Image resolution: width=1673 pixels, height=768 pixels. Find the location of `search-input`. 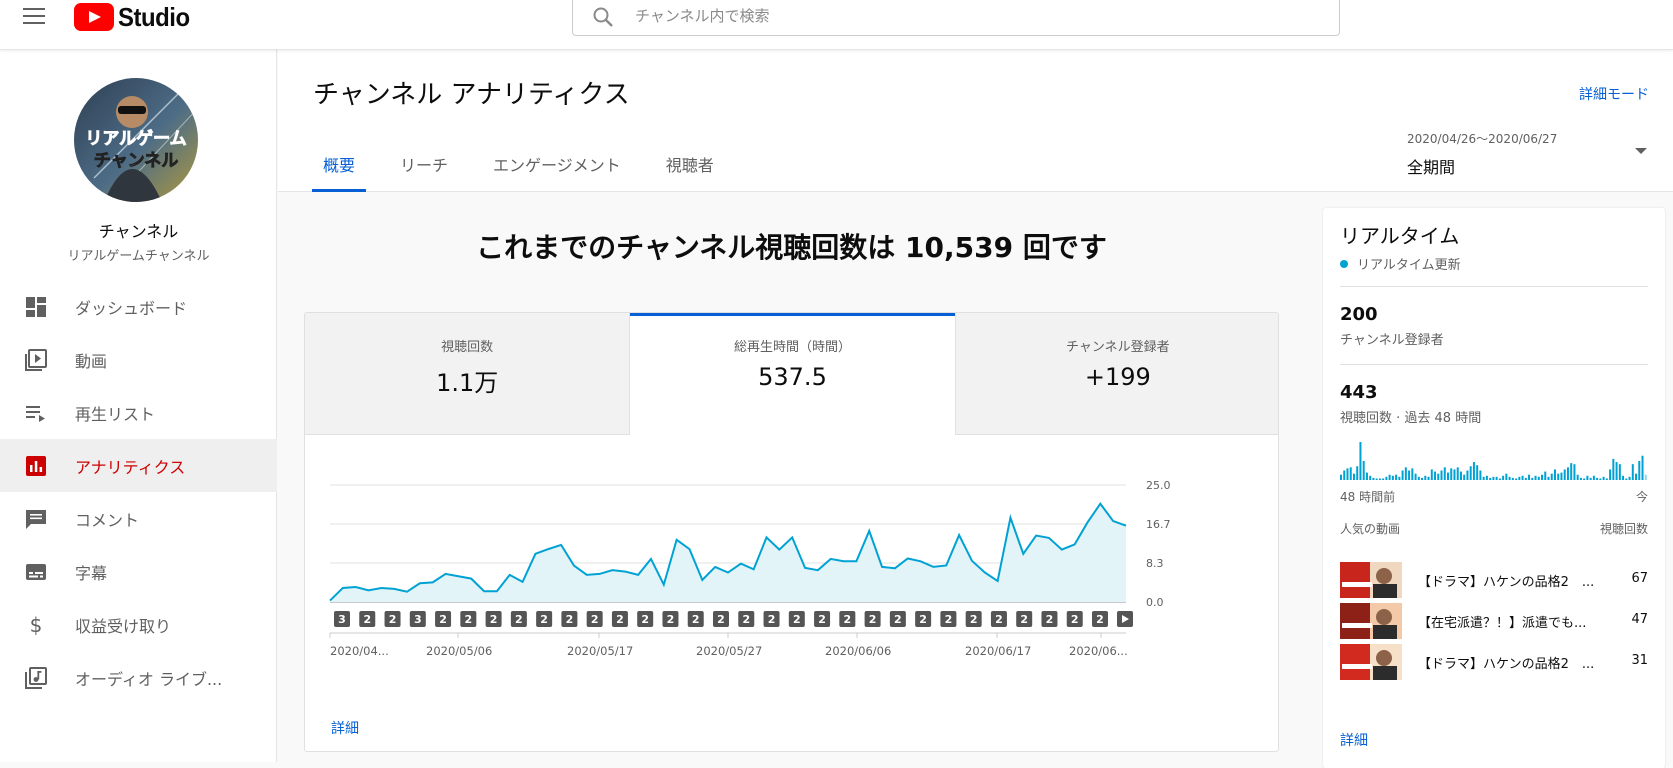

search-input is located at coordinates (960, 16).